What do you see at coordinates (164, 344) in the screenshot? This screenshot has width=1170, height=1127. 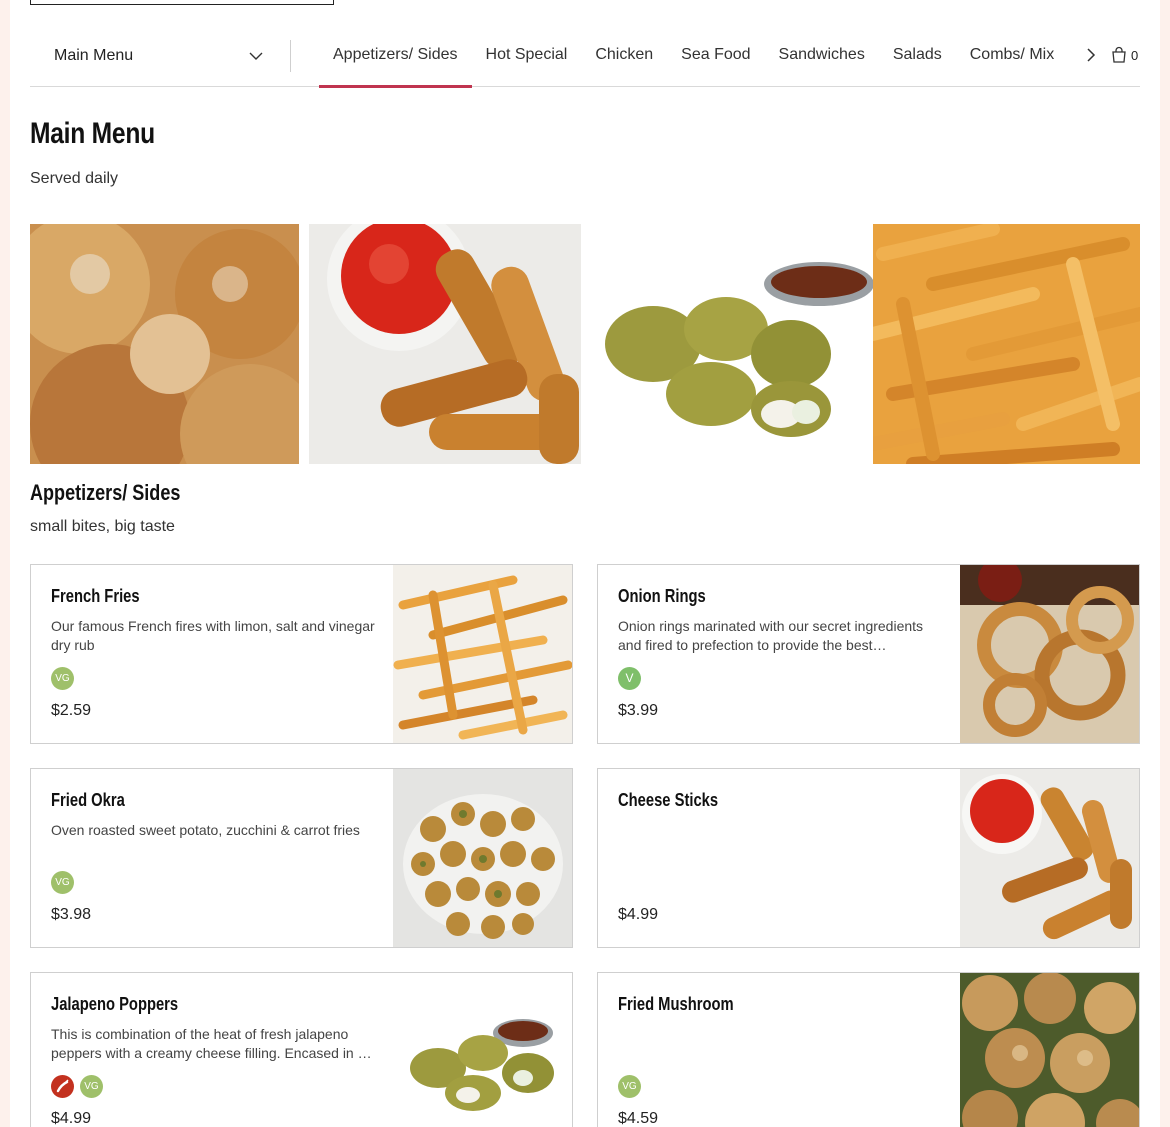 I see `hero-image-fried-mushrooms` at bounding box center [164, 344].